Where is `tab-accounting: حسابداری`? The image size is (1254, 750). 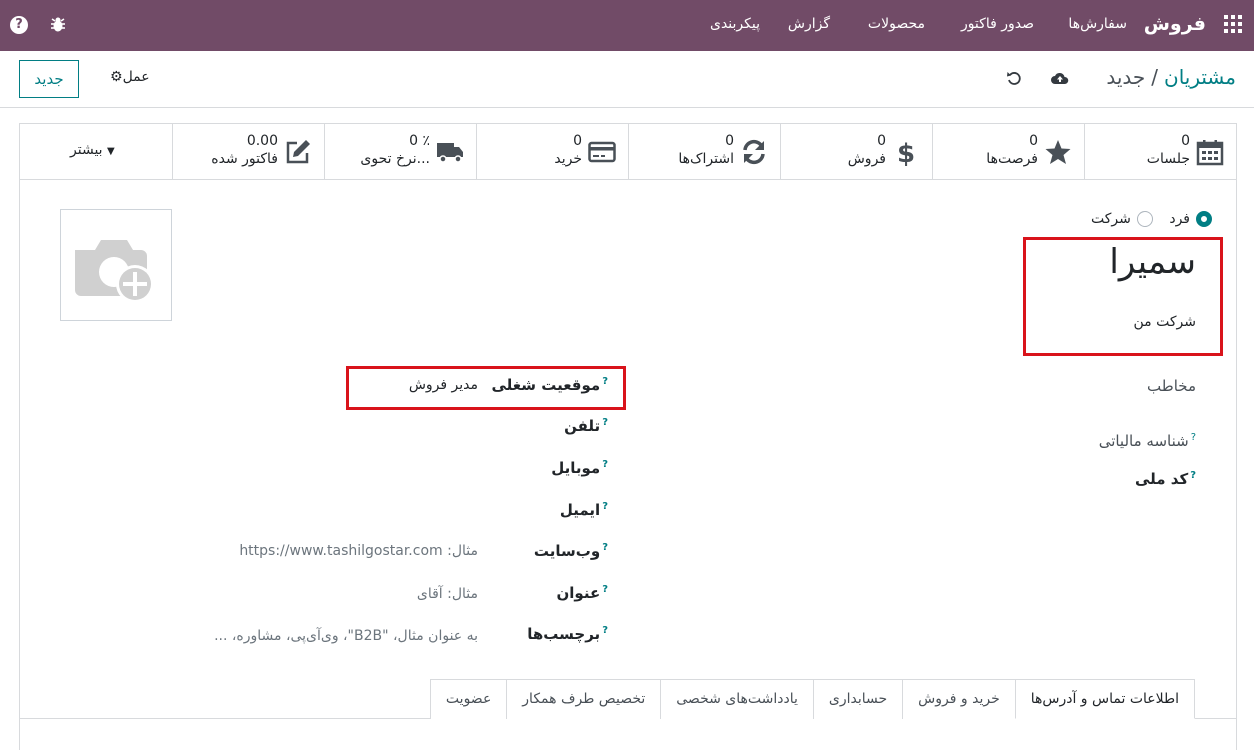
tab-accounting: حسابداری is located at coordinates (858, 699).